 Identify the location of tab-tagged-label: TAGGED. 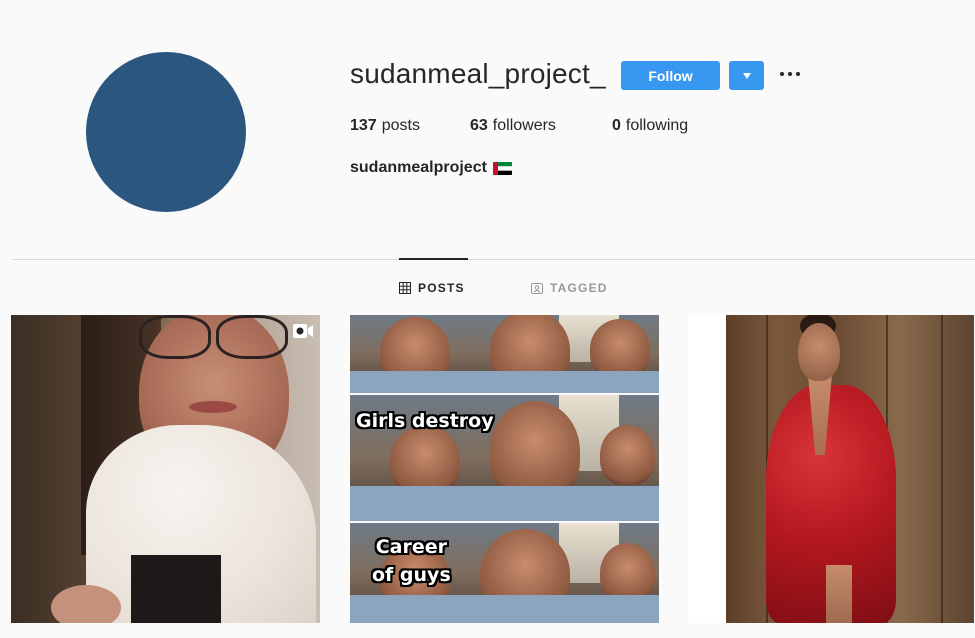
(579, 288).